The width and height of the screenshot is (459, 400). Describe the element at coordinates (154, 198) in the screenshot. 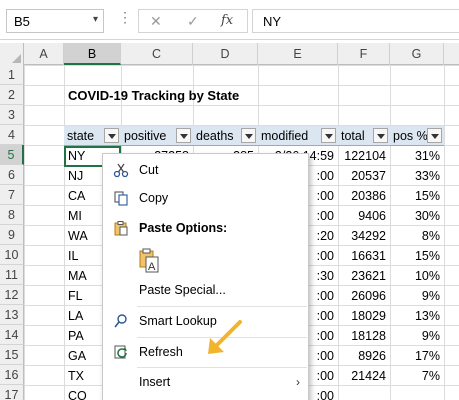

I see `menu-item-label: Copy` at that location.